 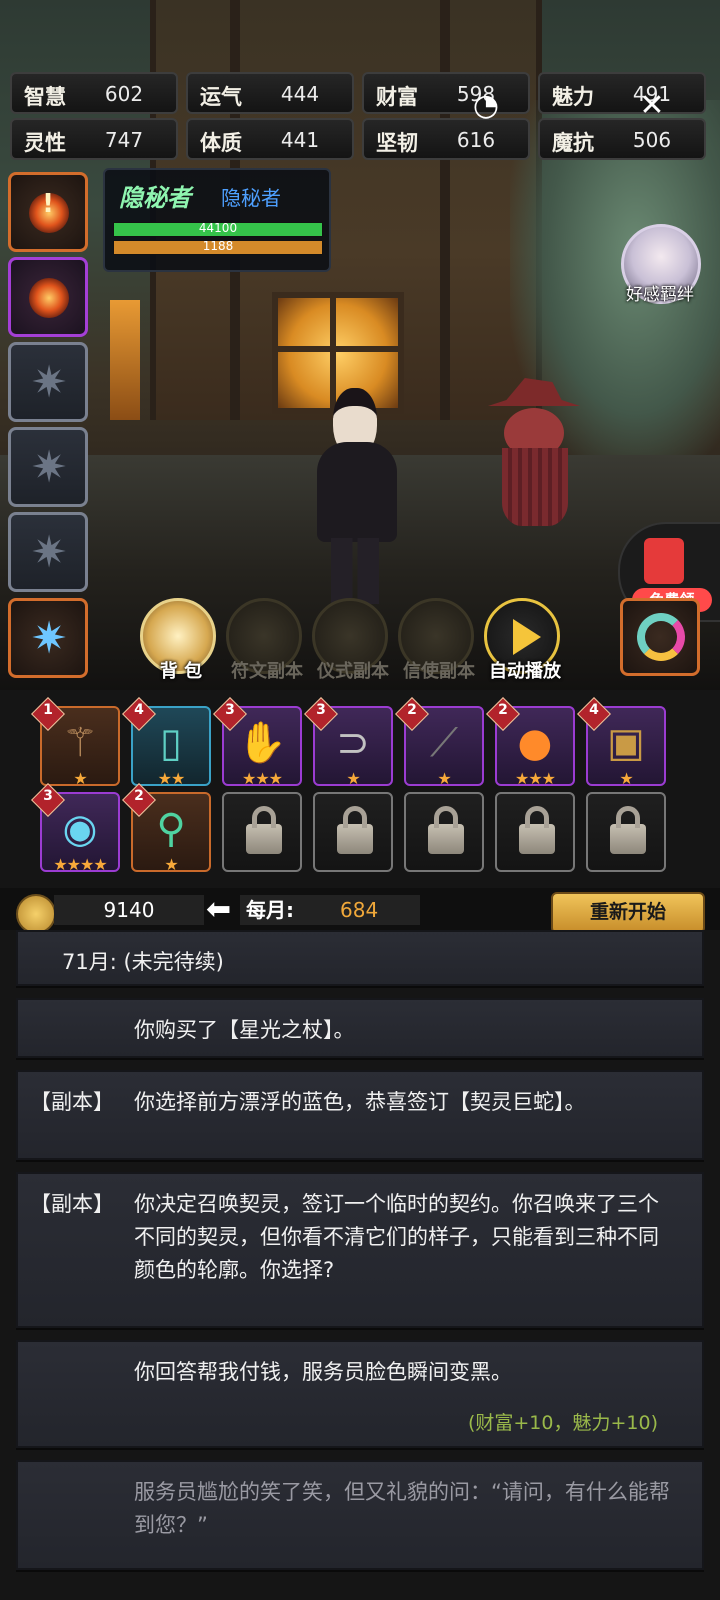 I want to click on stat-name: 灵性, so click(x=45, y=143).